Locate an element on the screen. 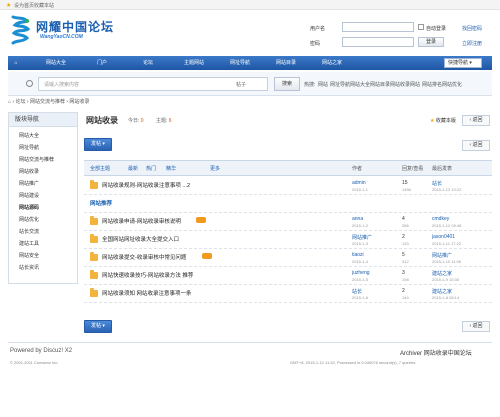 This screenshot has width=500, height=417. sidebar-item: 网址导航 is located at coordinates (44, 148).